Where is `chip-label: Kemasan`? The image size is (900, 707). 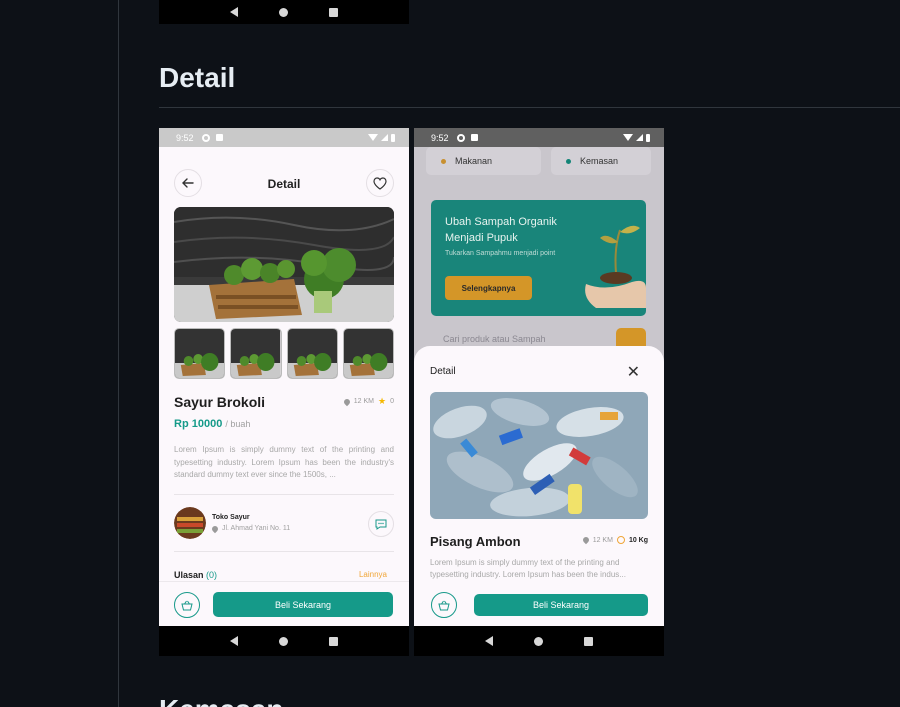 chip-label: Kemasan is located at coordinates (599, 161).